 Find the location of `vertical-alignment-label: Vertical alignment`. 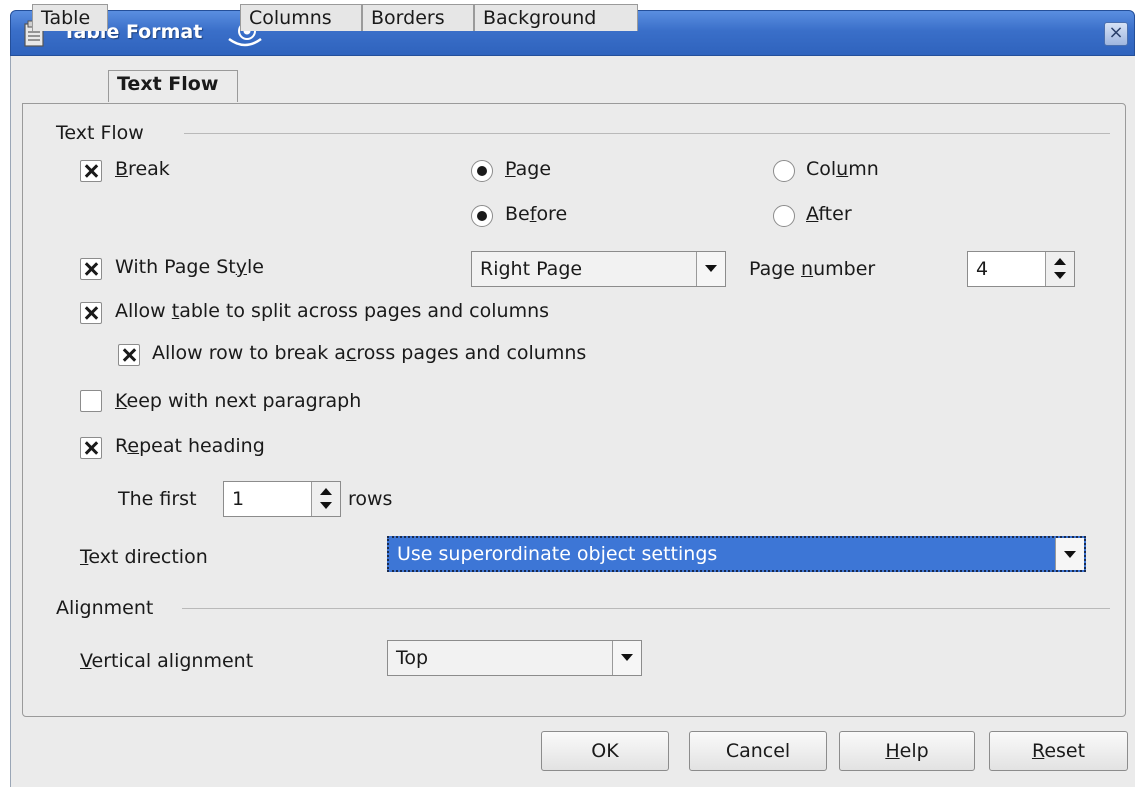

vertical-alignment-label: Vertical alignment is located at coordinates (167, 661).